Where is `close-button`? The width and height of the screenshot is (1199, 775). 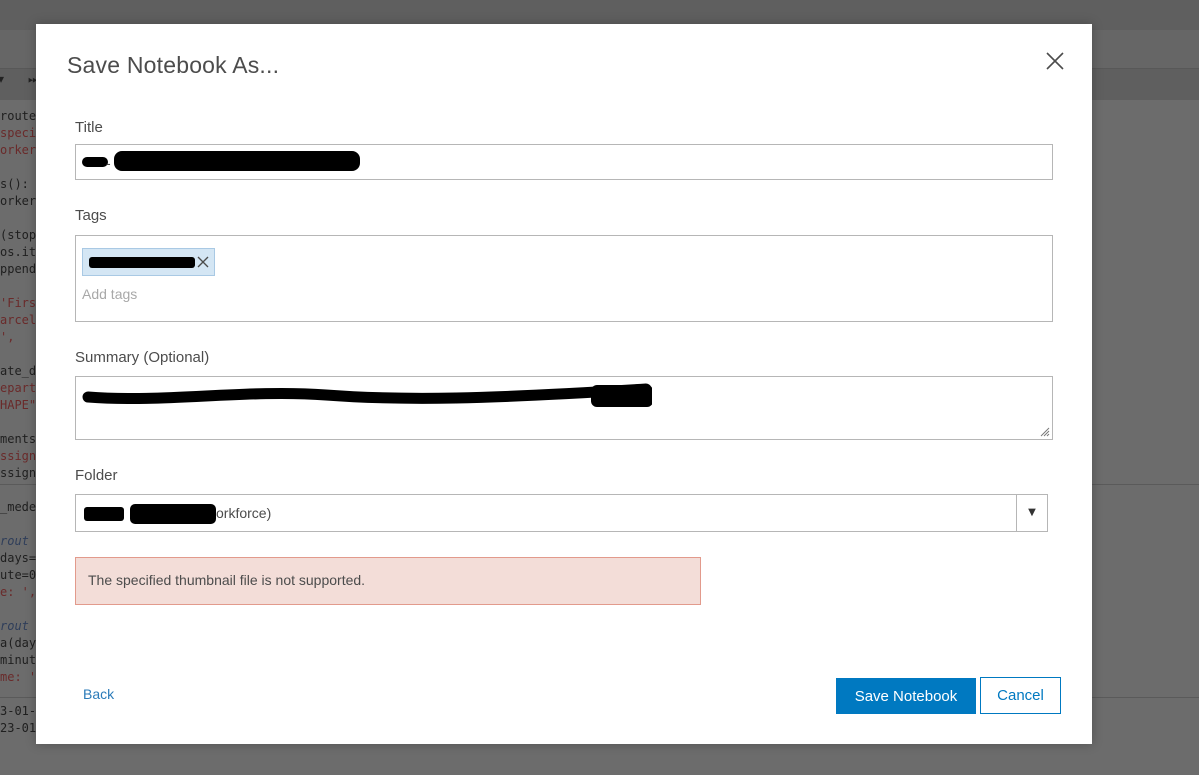 close-button is located at coordinates (1055, 61).